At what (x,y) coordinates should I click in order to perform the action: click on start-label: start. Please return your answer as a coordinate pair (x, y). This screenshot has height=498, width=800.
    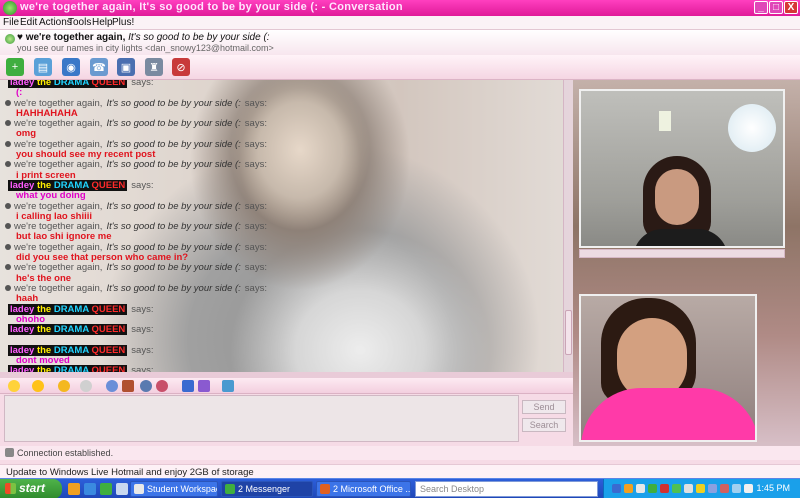
    Looking at the image, I should click on (32, 488).